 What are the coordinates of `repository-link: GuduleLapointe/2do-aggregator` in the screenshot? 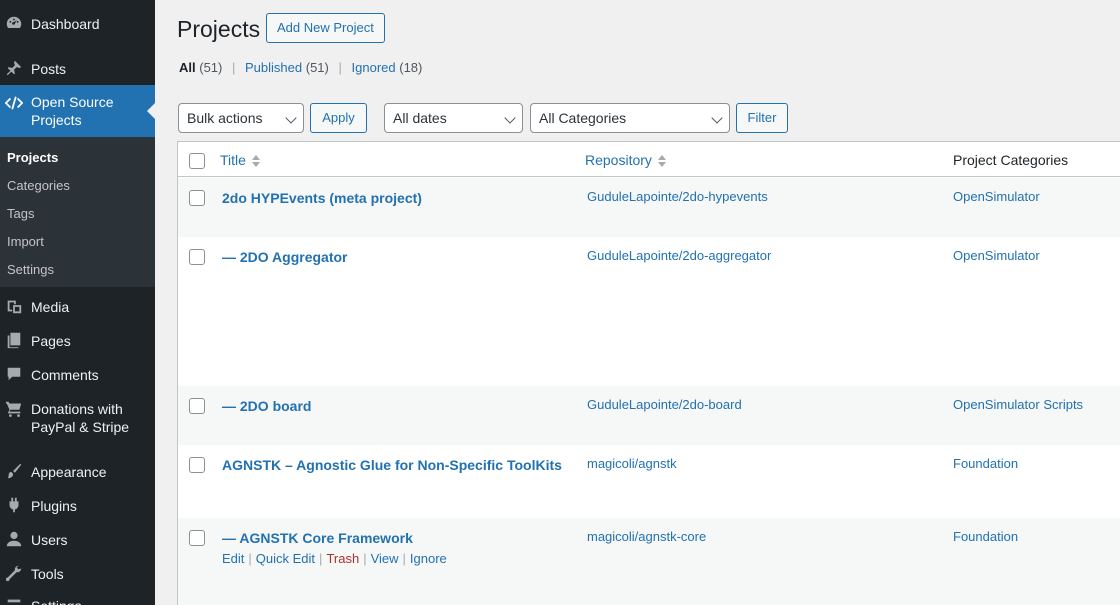 It's located at (679, 256).